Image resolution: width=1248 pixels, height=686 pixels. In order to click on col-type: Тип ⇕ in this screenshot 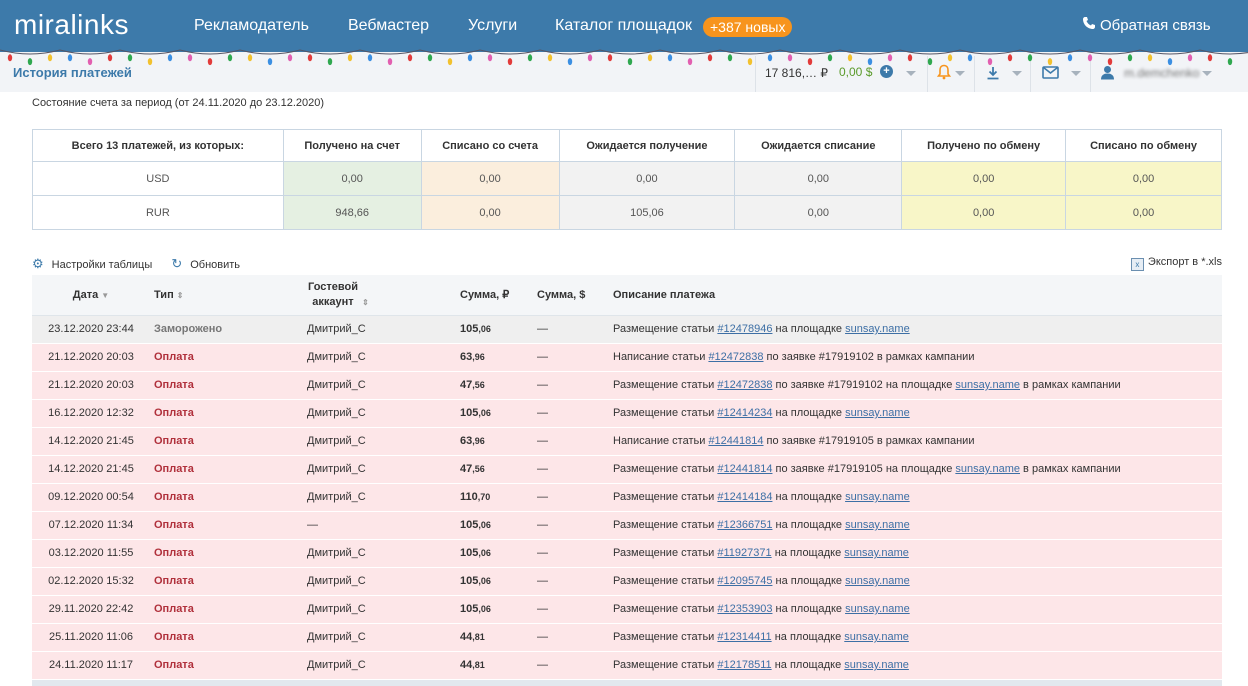, I will do `click(226, 295)`.